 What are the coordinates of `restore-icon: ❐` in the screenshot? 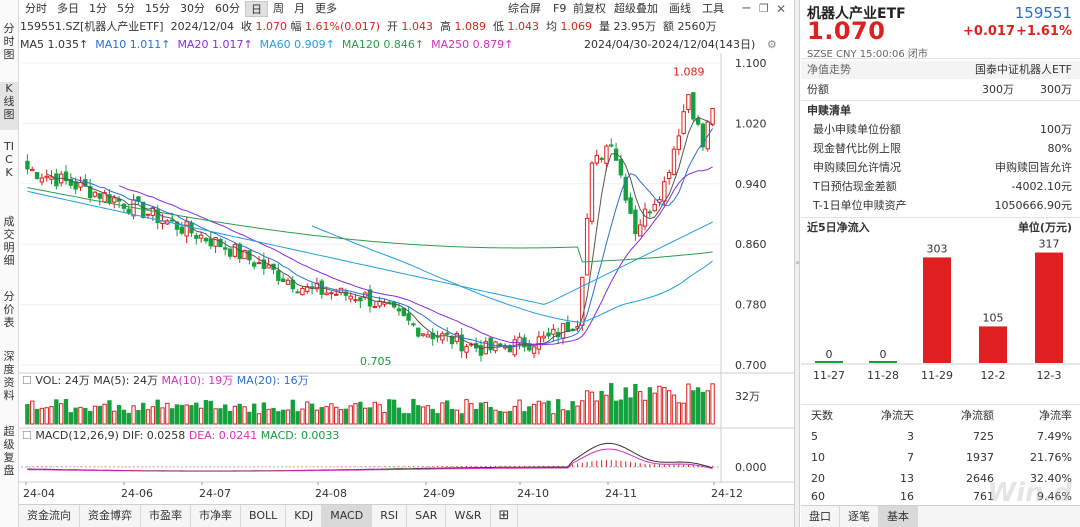 It's located at (764, 9).